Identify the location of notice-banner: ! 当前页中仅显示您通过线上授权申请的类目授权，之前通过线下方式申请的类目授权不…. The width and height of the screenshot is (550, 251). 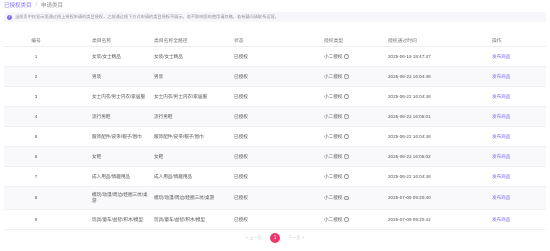
(275, 17).